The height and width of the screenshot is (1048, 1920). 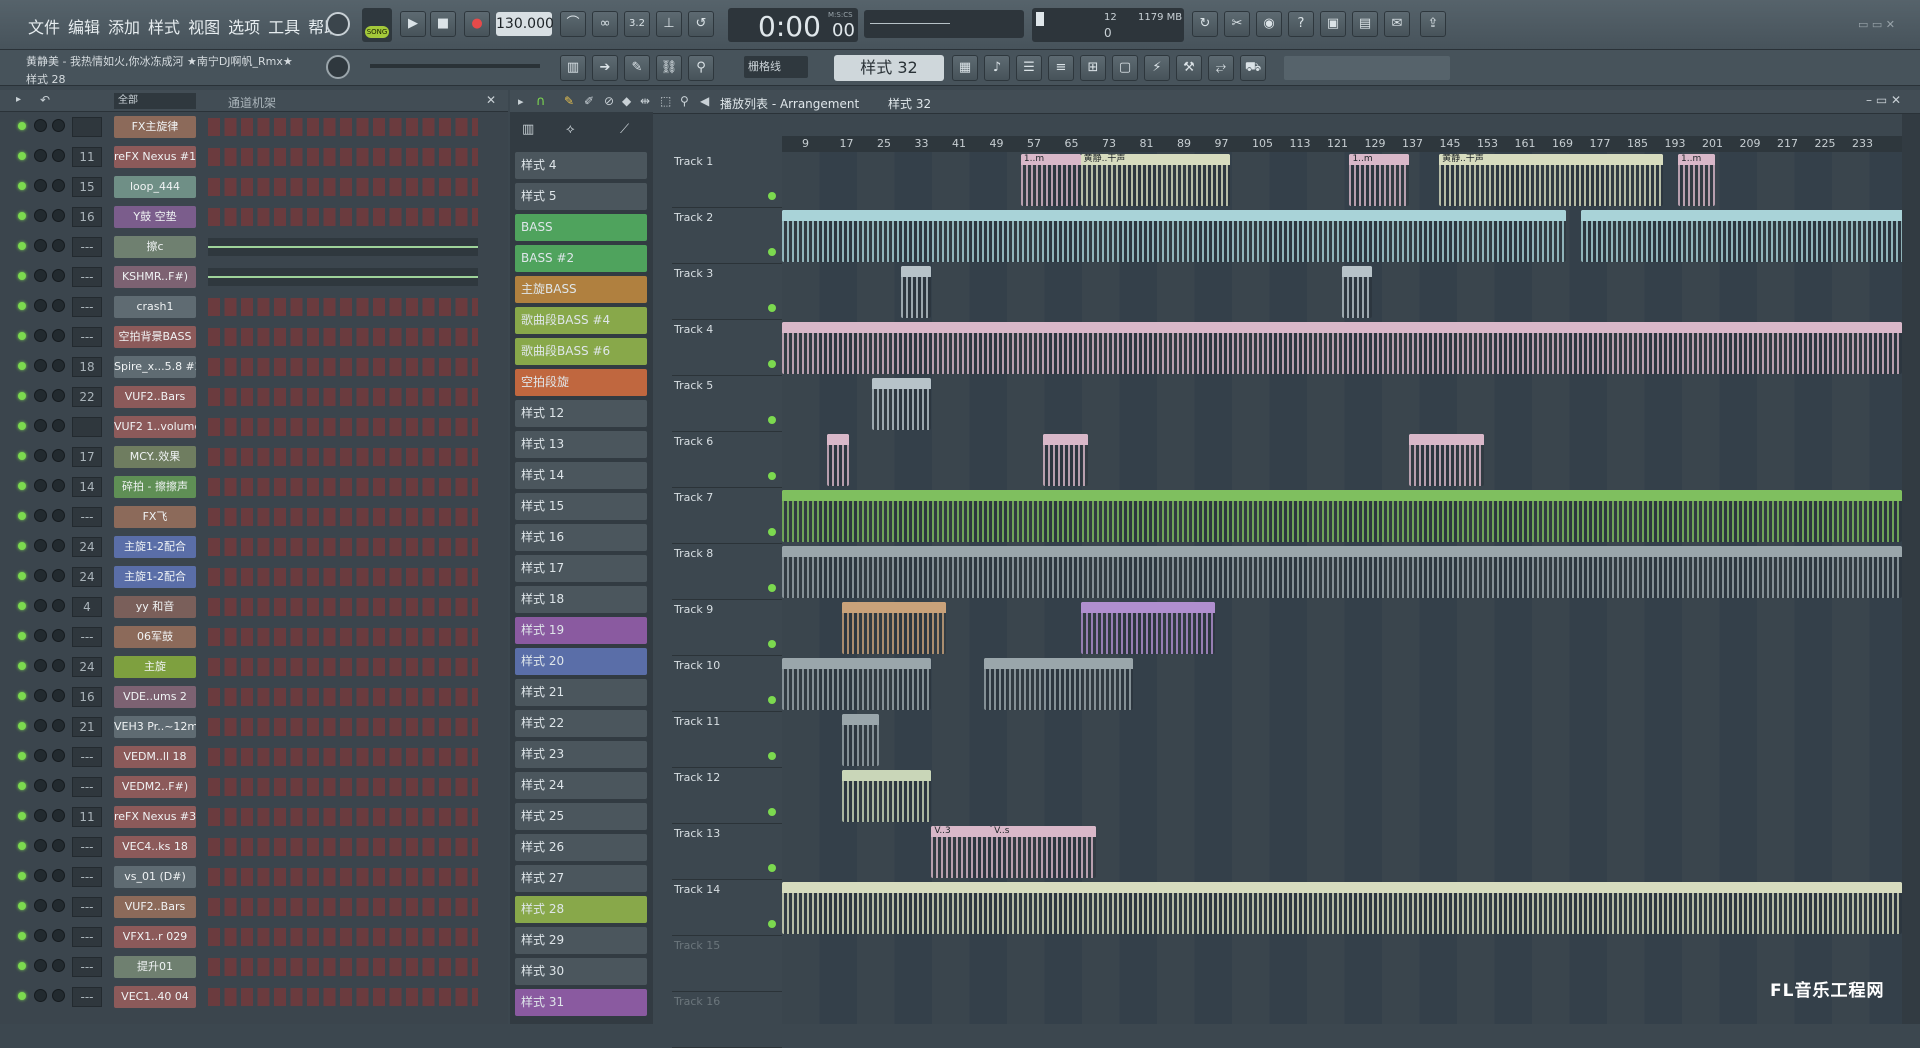 I want to click on playlist-vertical-scrollbar, so click(x=1911, y=569).